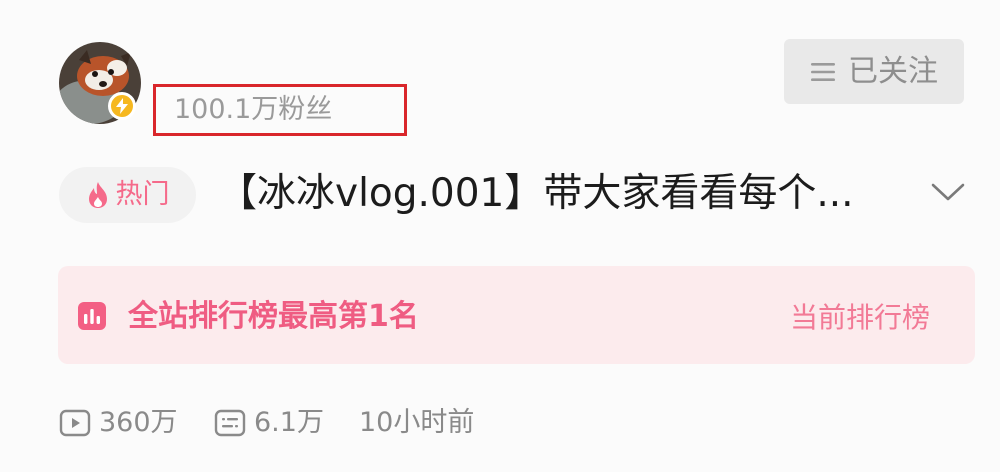 The width and height of the screenshot is (1000, 472). Describe the element at coordinates (253, 109) in the screenshot. I see `fans-count: 100.1万粉丝` at that location.